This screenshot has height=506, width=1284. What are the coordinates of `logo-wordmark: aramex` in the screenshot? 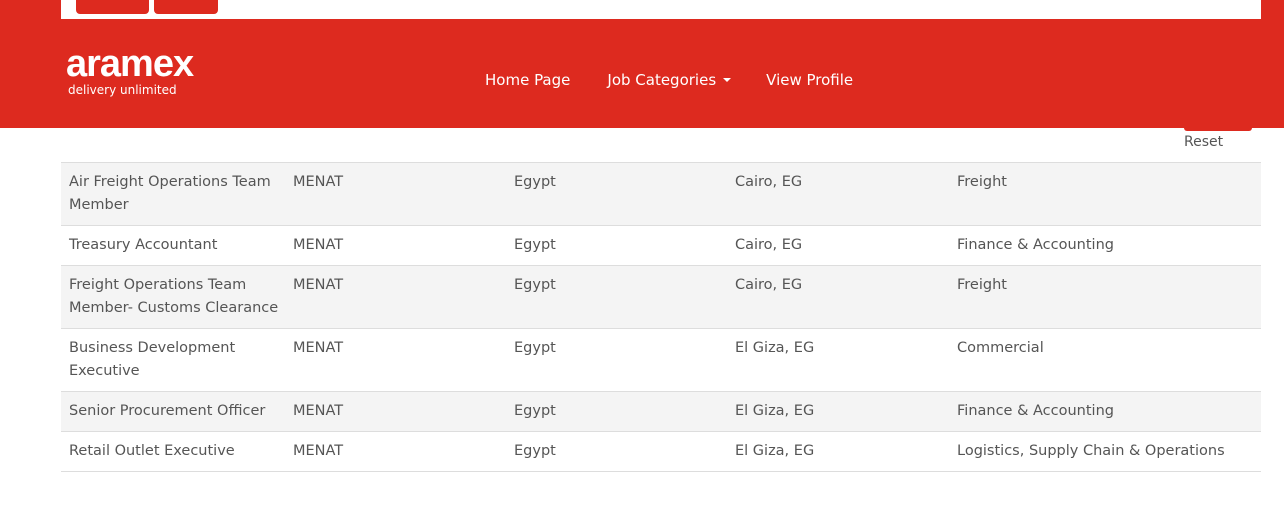 It's located at (130, 64).